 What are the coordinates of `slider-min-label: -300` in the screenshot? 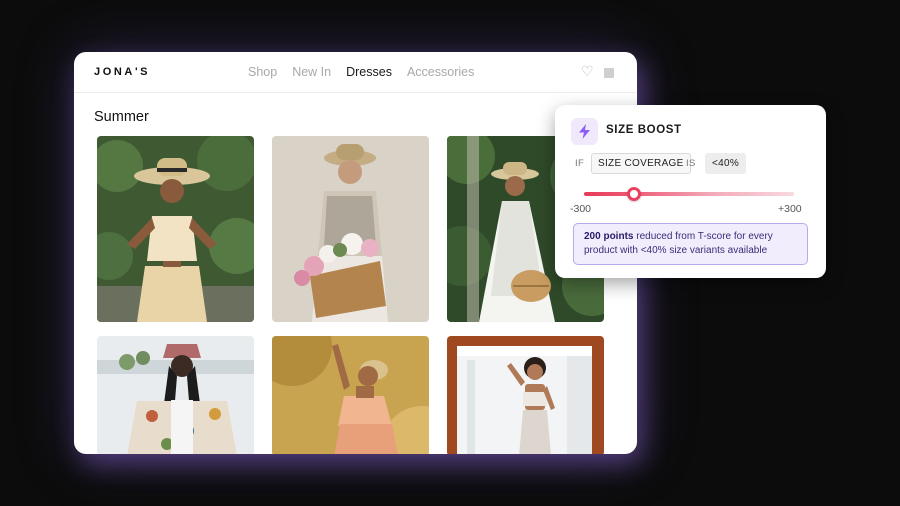 It's located at (581, 209).